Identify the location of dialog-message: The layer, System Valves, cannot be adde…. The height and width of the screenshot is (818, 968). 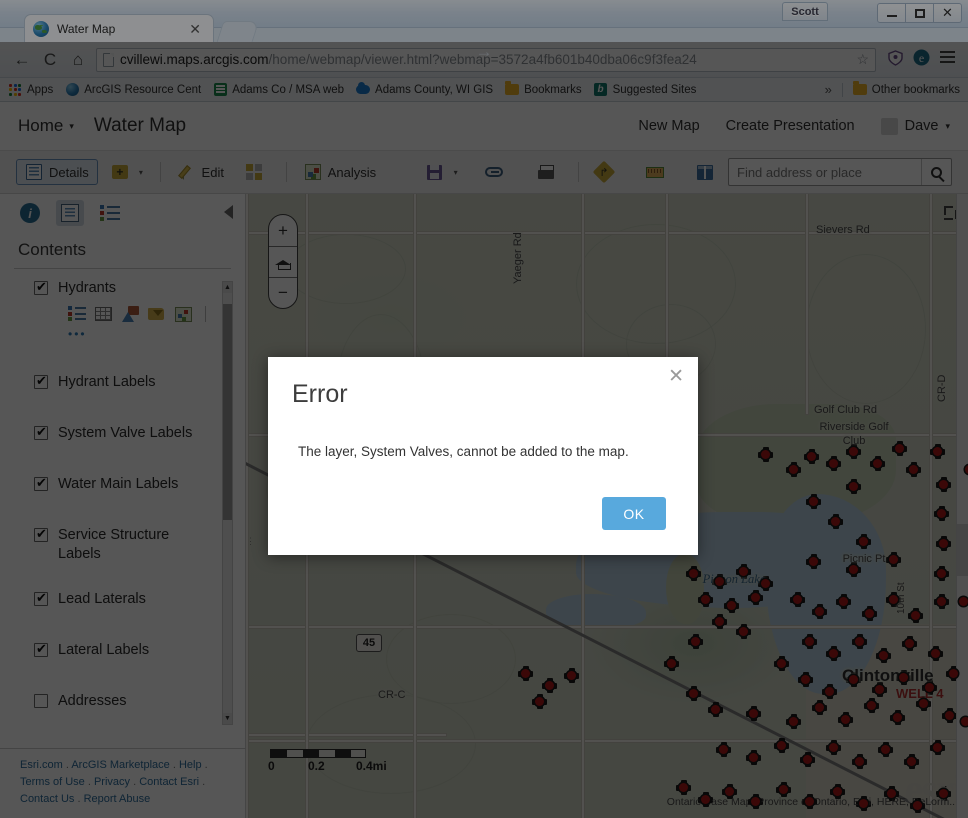
(463, 451).